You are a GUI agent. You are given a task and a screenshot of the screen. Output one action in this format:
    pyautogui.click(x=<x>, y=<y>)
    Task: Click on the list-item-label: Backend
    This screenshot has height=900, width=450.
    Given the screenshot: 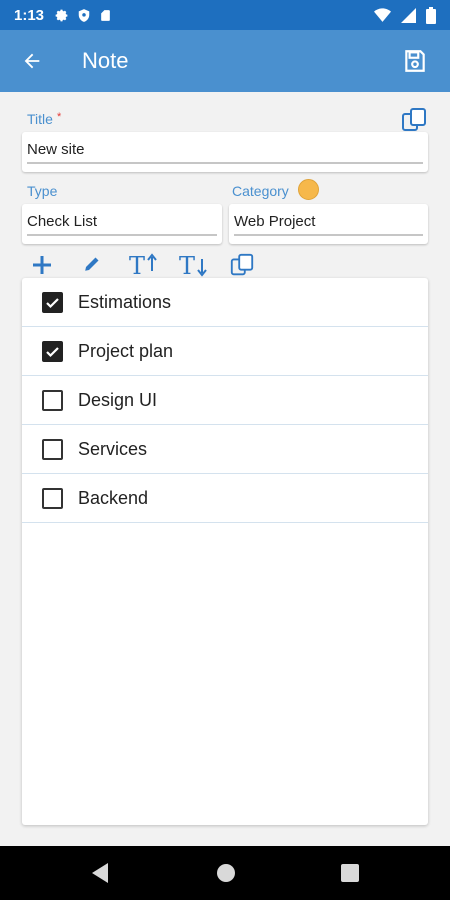 What is the action you would take?
    pyautogui.click(x=113, y=498)
    